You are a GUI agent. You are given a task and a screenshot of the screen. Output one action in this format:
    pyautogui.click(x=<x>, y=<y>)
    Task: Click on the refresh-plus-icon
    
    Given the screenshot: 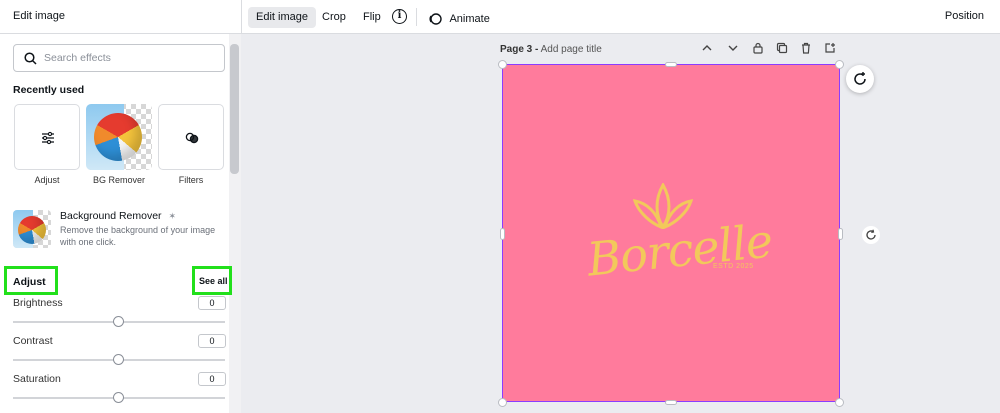 What is the action you would take?
    pyautogui.click(x=860, y=78)
    